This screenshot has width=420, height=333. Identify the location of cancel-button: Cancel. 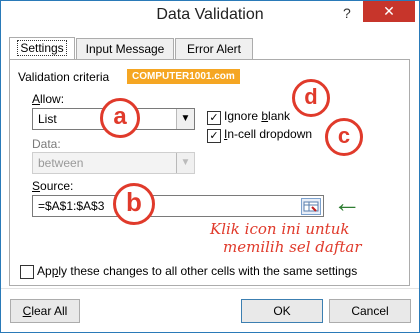
(370, 311).